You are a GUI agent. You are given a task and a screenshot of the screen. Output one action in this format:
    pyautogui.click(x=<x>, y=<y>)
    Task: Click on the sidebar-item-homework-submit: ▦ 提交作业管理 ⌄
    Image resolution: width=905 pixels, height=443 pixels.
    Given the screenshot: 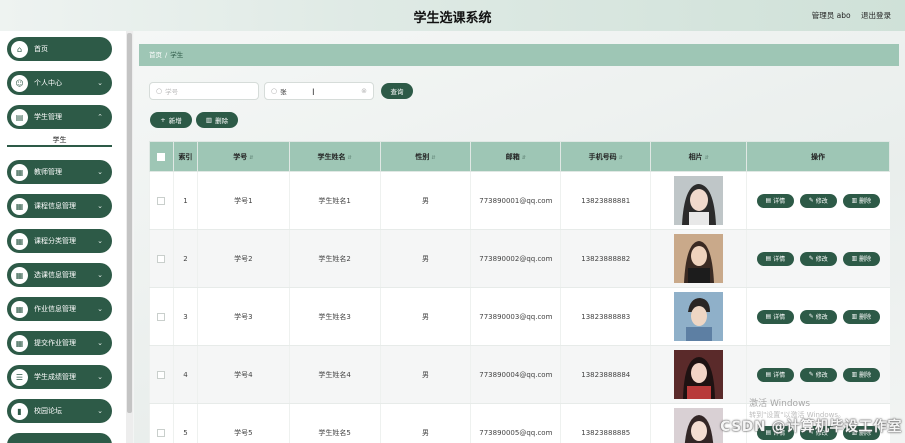 What is the action you would take?
    pyautogui.click(x=59, y=343)
    